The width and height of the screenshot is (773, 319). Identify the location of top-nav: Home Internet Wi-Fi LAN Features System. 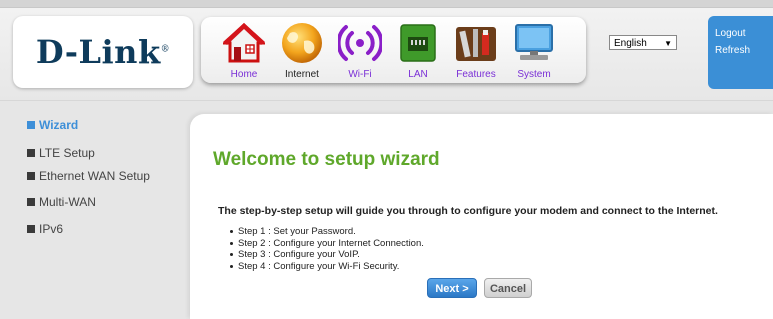
(393, 50).